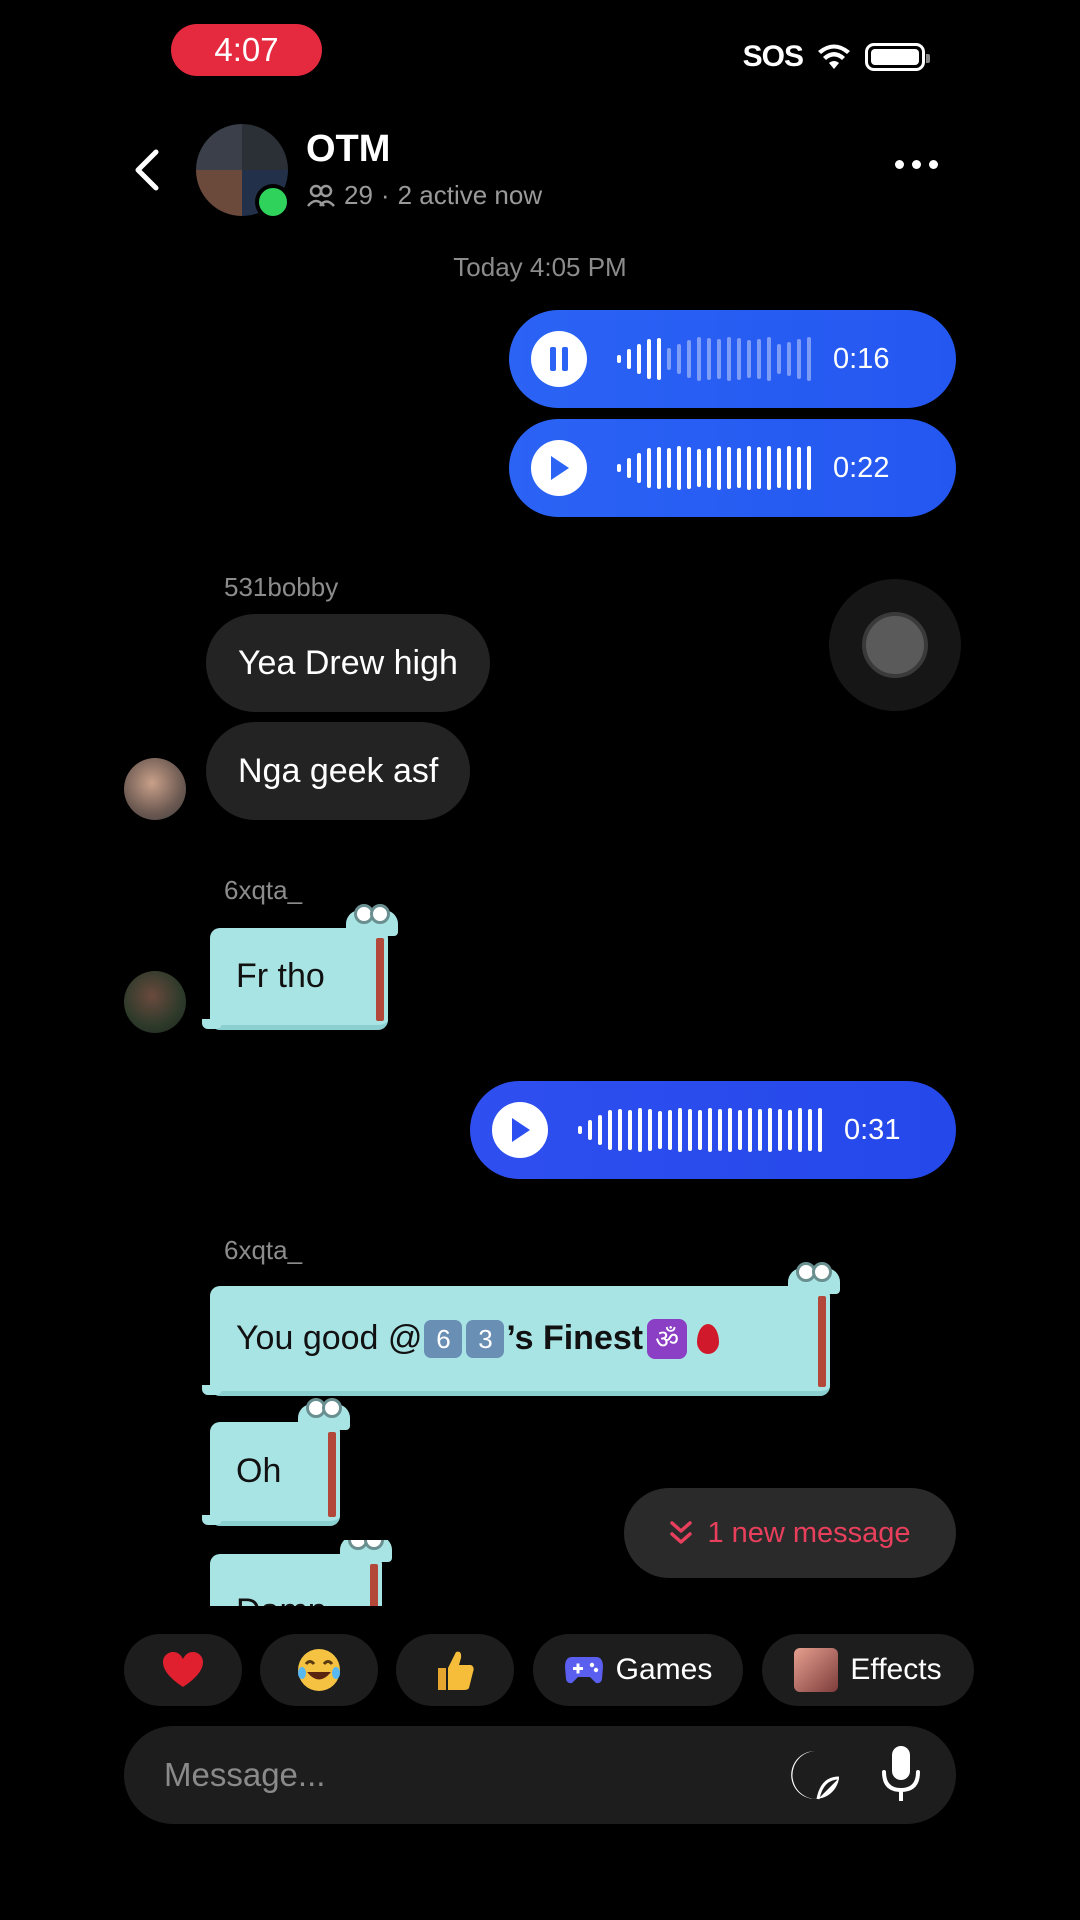  I want to click on new-message-button: 1 new message, so click(790, 1533).